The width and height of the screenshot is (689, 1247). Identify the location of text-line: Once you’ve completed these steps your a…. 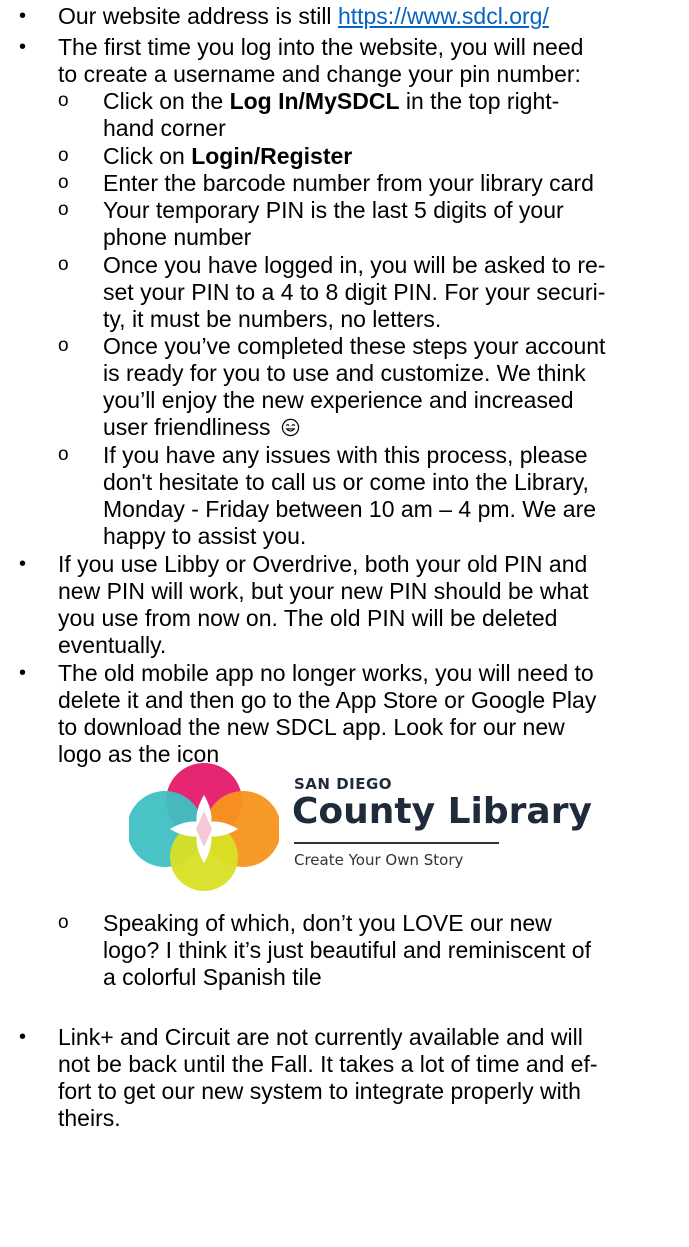
(354, 346).